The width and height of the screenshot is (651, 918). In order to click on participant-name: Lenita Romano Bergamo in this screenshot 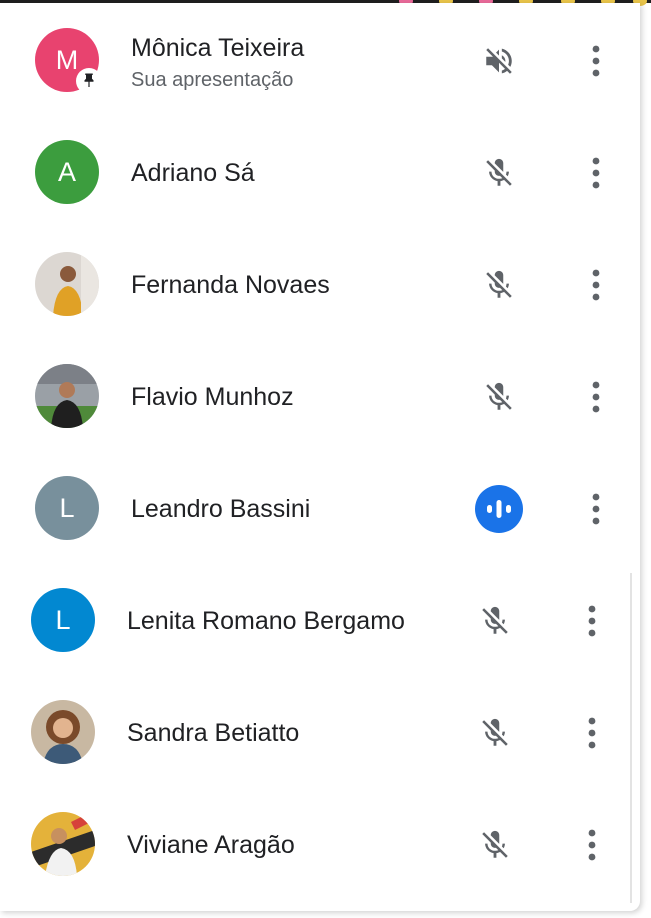, I will do `click(266, 621)`.